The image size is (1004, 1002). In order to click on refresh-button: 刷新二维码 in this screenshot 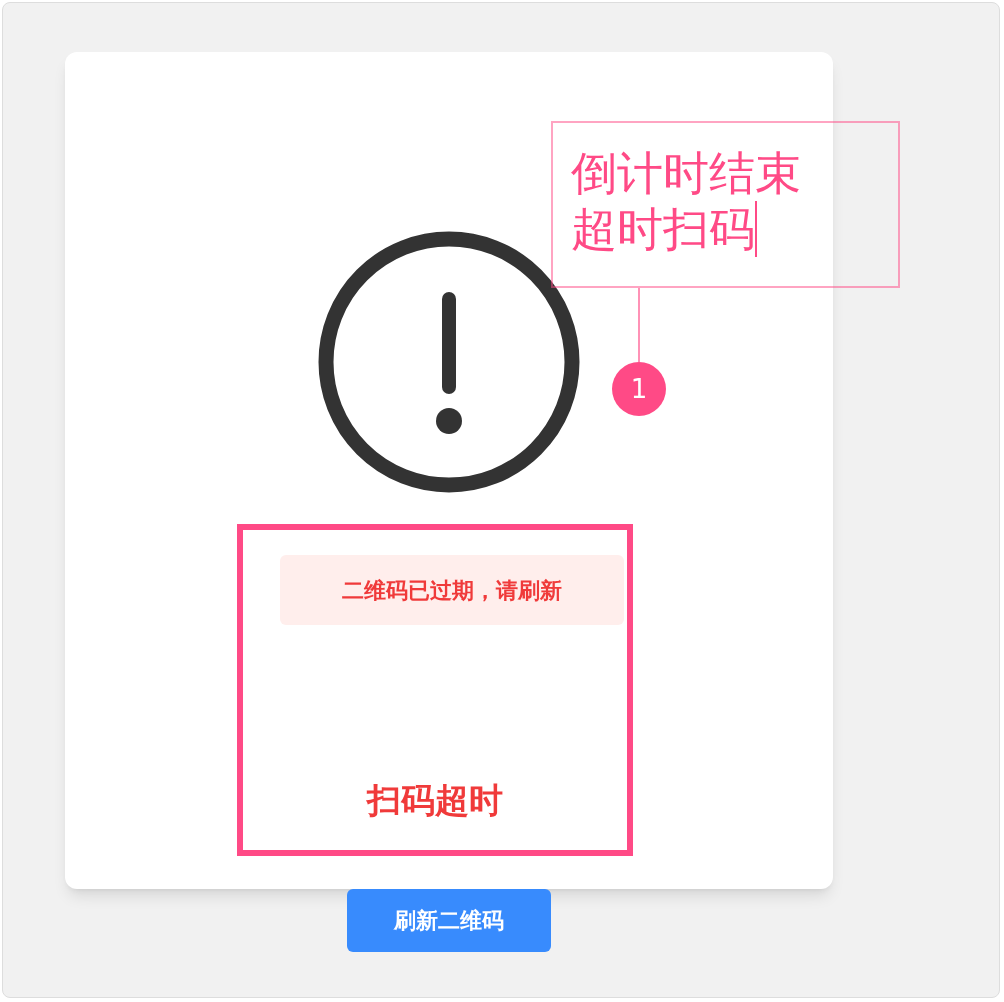, I will do `click(449, 920)`.